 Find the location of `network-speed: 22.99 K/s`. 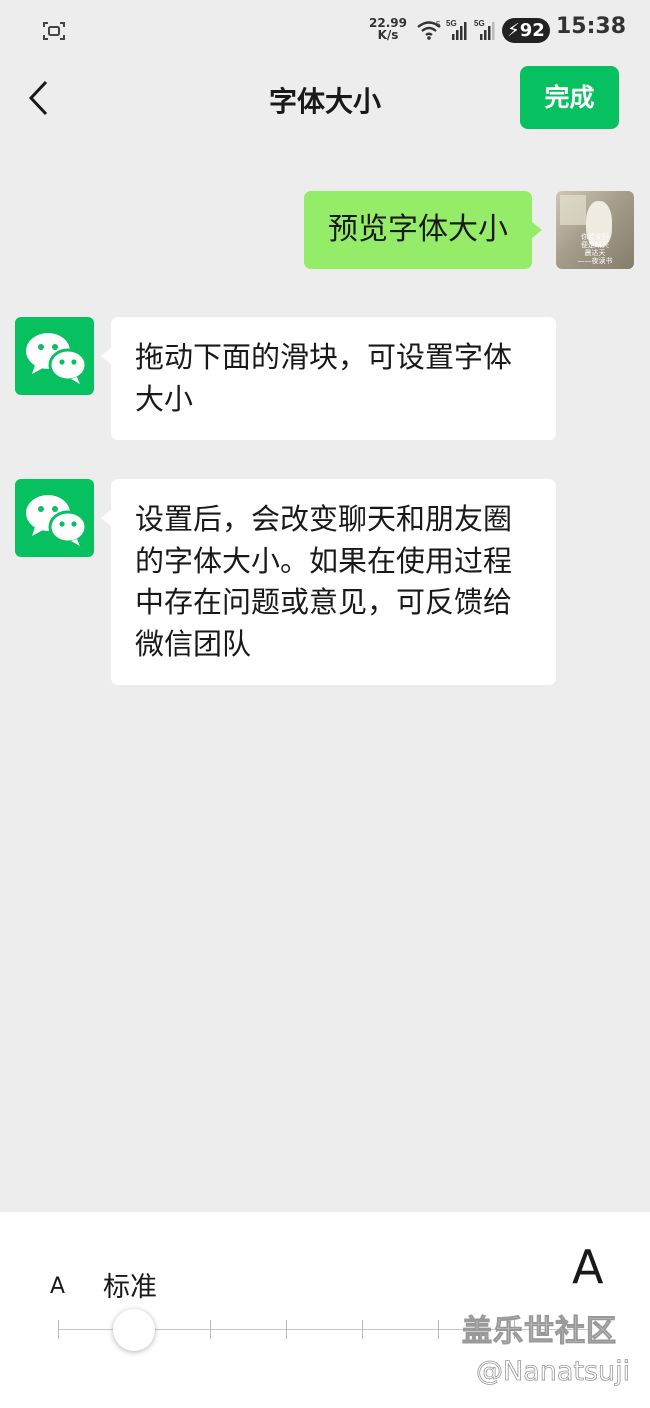

network-speed: 22.99 K/s is located at coordinates (388, 29).